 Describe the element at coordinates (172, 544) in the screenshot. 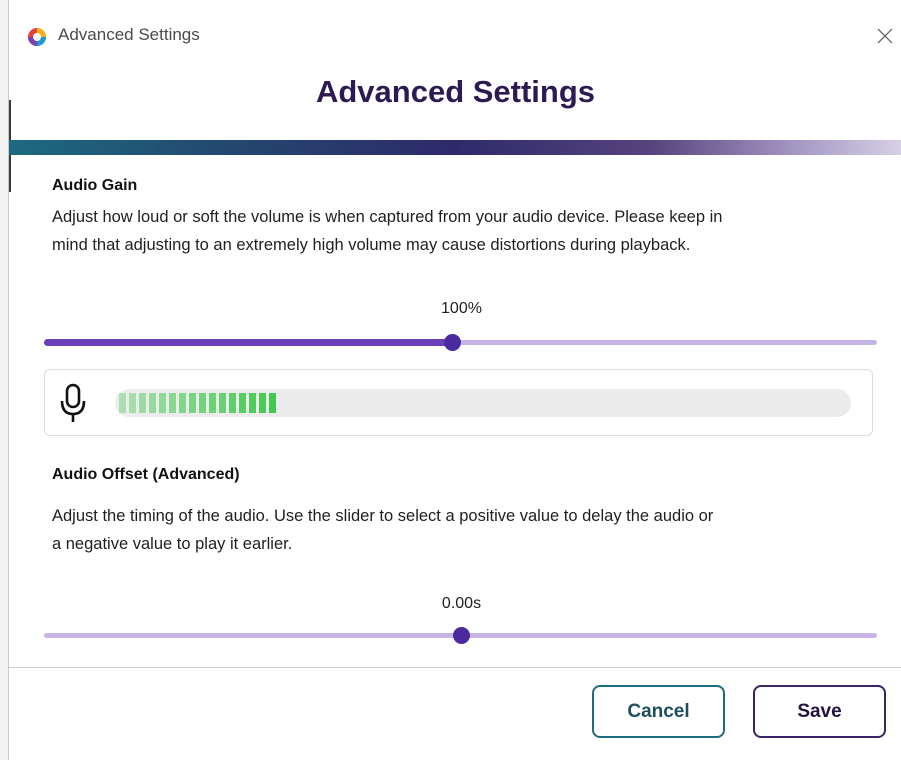

I see `audio-offset-description-line-2: a negative value to play it earlier.` at that location.